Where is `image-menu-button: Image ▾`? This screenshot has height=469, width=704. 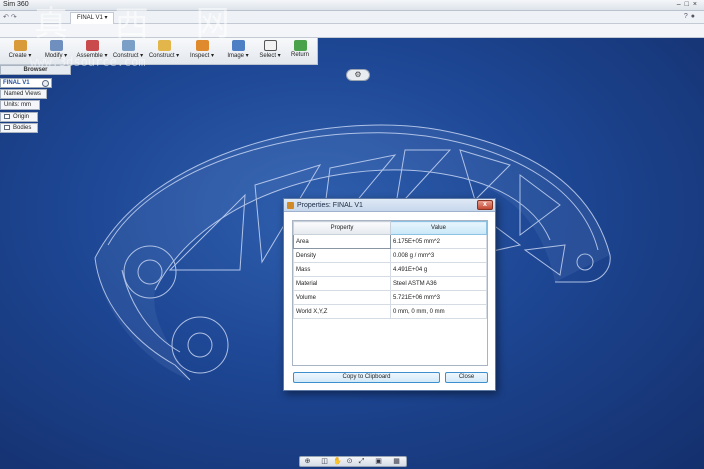 image-menu-button: Image ▾ is located at coordinates (238, 51).